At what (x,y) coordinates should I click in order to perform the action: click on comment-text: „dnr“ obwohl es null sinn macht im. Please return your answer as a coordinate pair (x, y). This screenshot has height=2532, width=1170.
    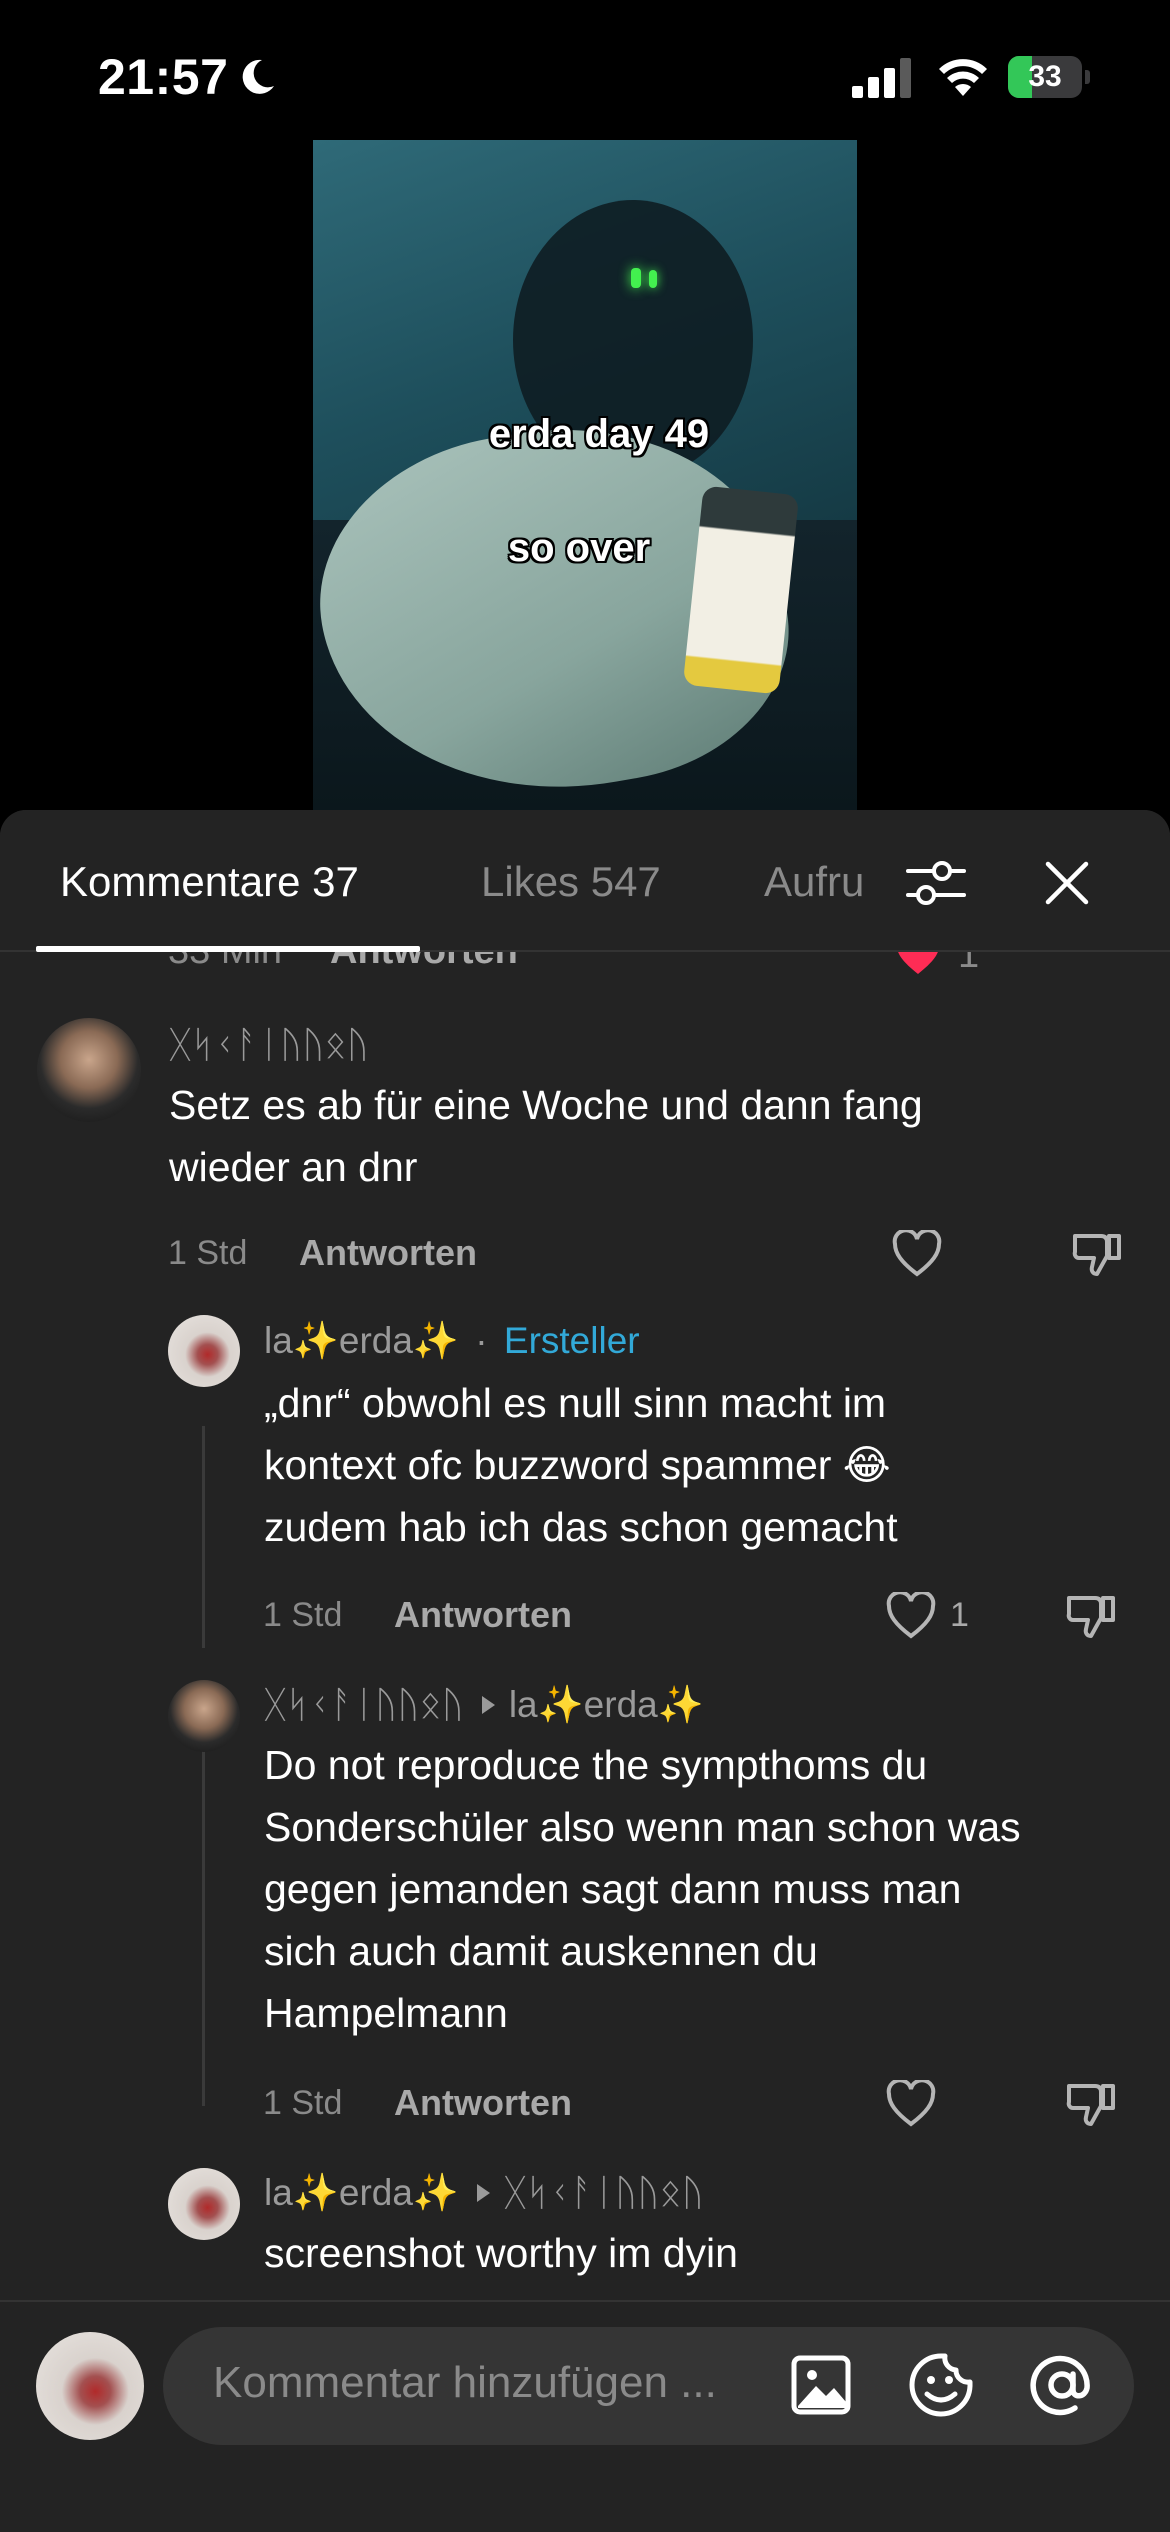
    Looking at the image, I should click on (575, 1403).